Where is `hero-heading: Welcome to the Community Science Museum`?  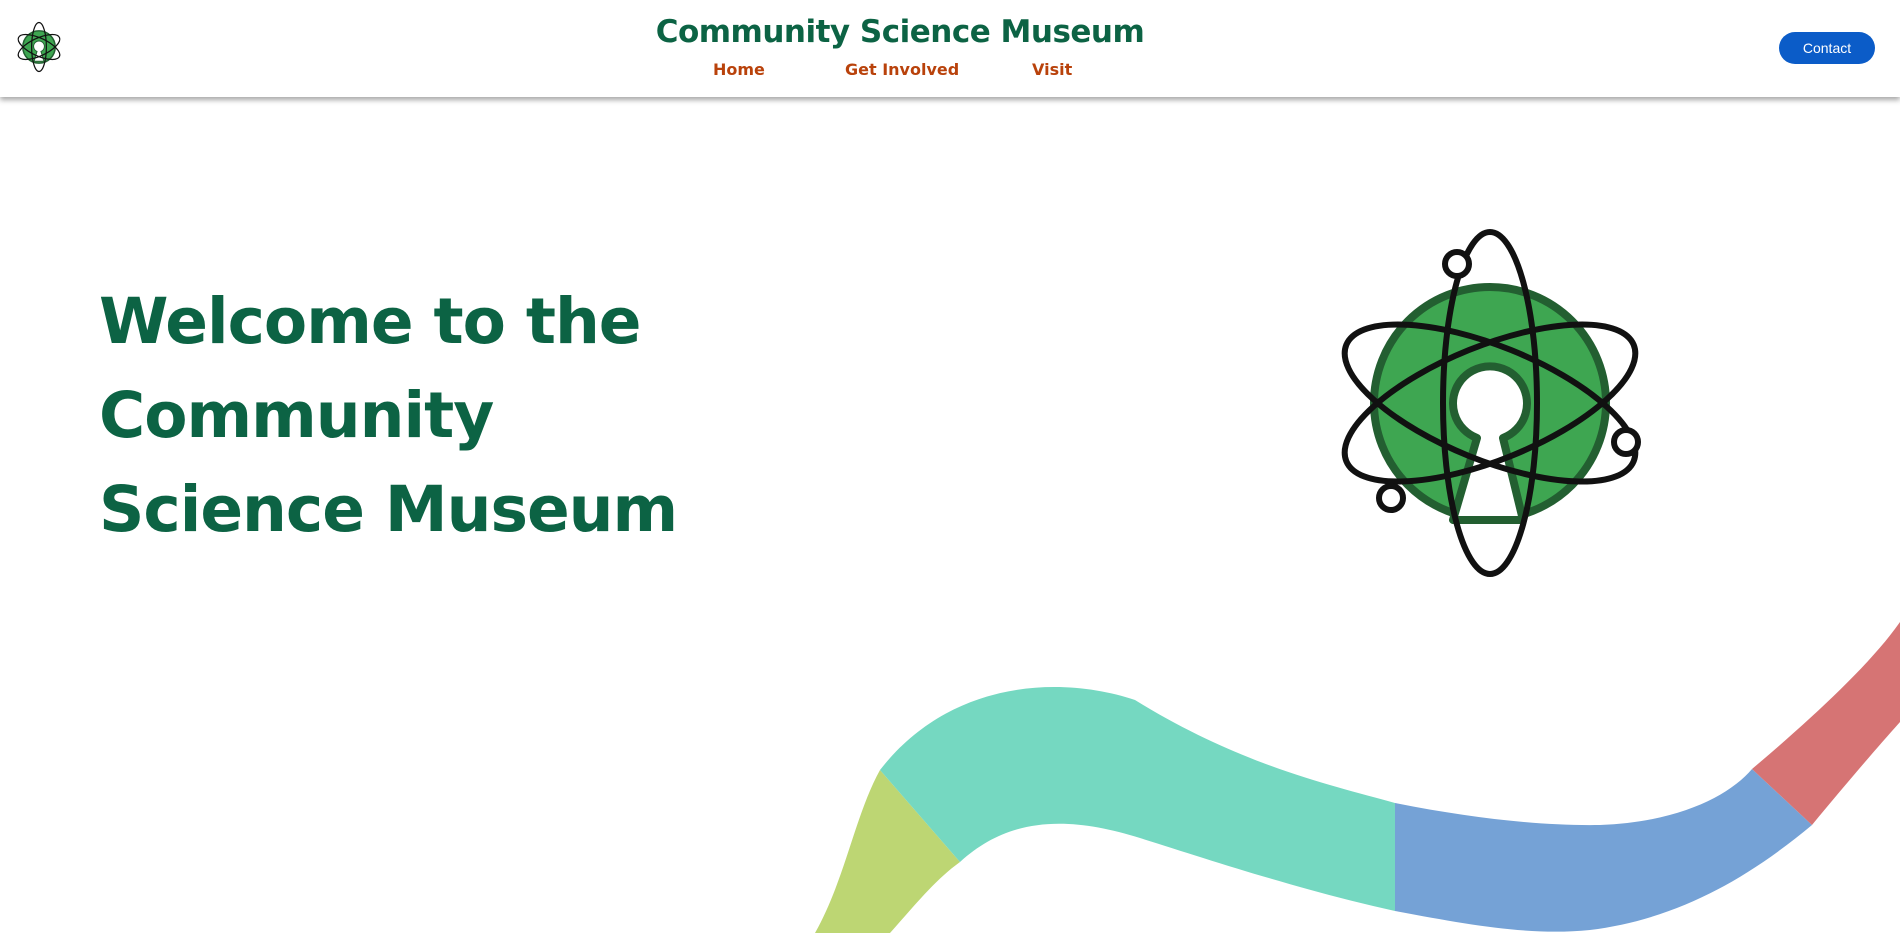
hero-heading: Welcome to the Community Science Museum is located at coordinates (449, 416).